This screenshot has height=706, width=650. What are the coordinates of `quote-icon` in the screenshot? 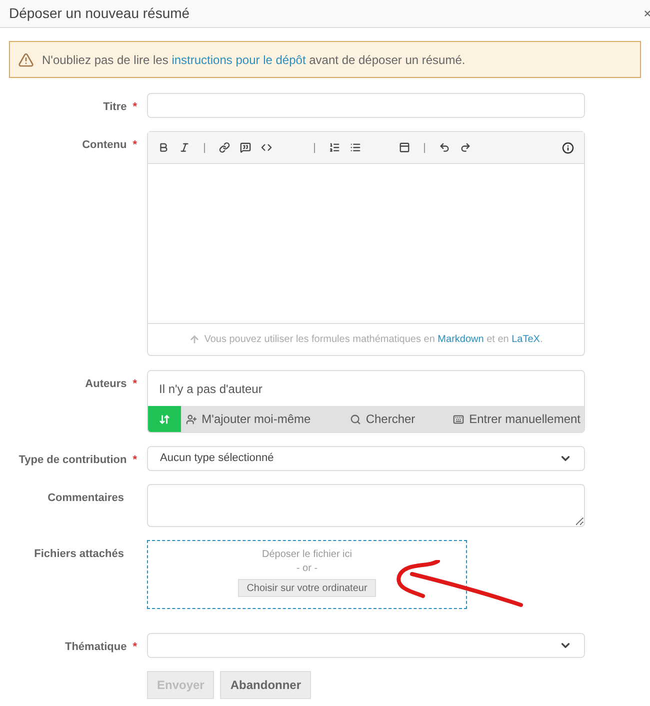 It's located at (245, 147).